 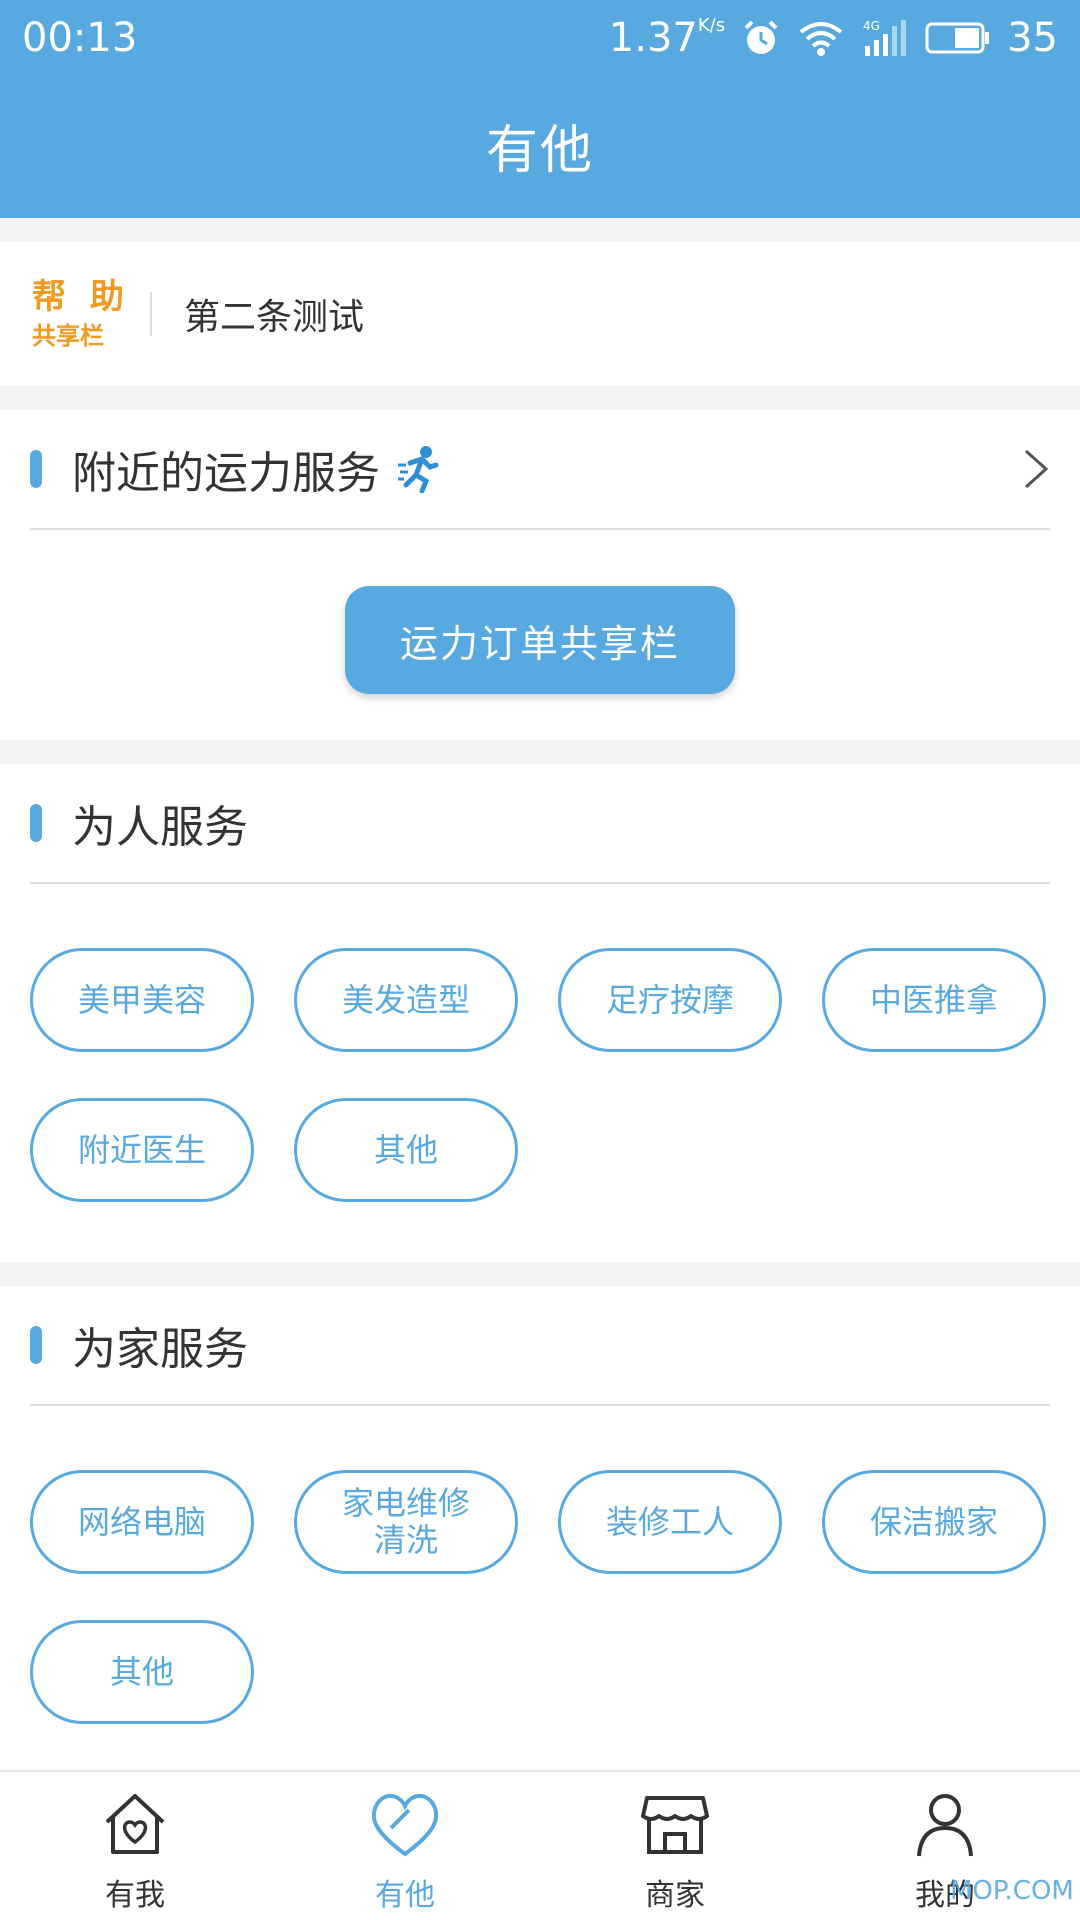 I want to click on battery-icon, so click(x=957, y=38).